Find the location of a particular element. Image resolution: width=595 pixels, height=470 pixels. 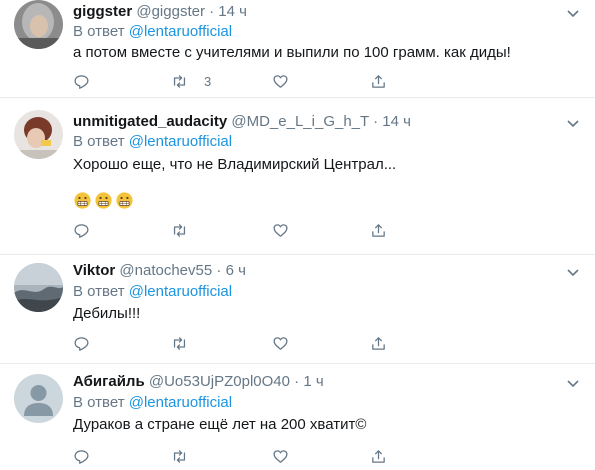

display-name: unmitigated_audacity is located at coordinates (150, 121).